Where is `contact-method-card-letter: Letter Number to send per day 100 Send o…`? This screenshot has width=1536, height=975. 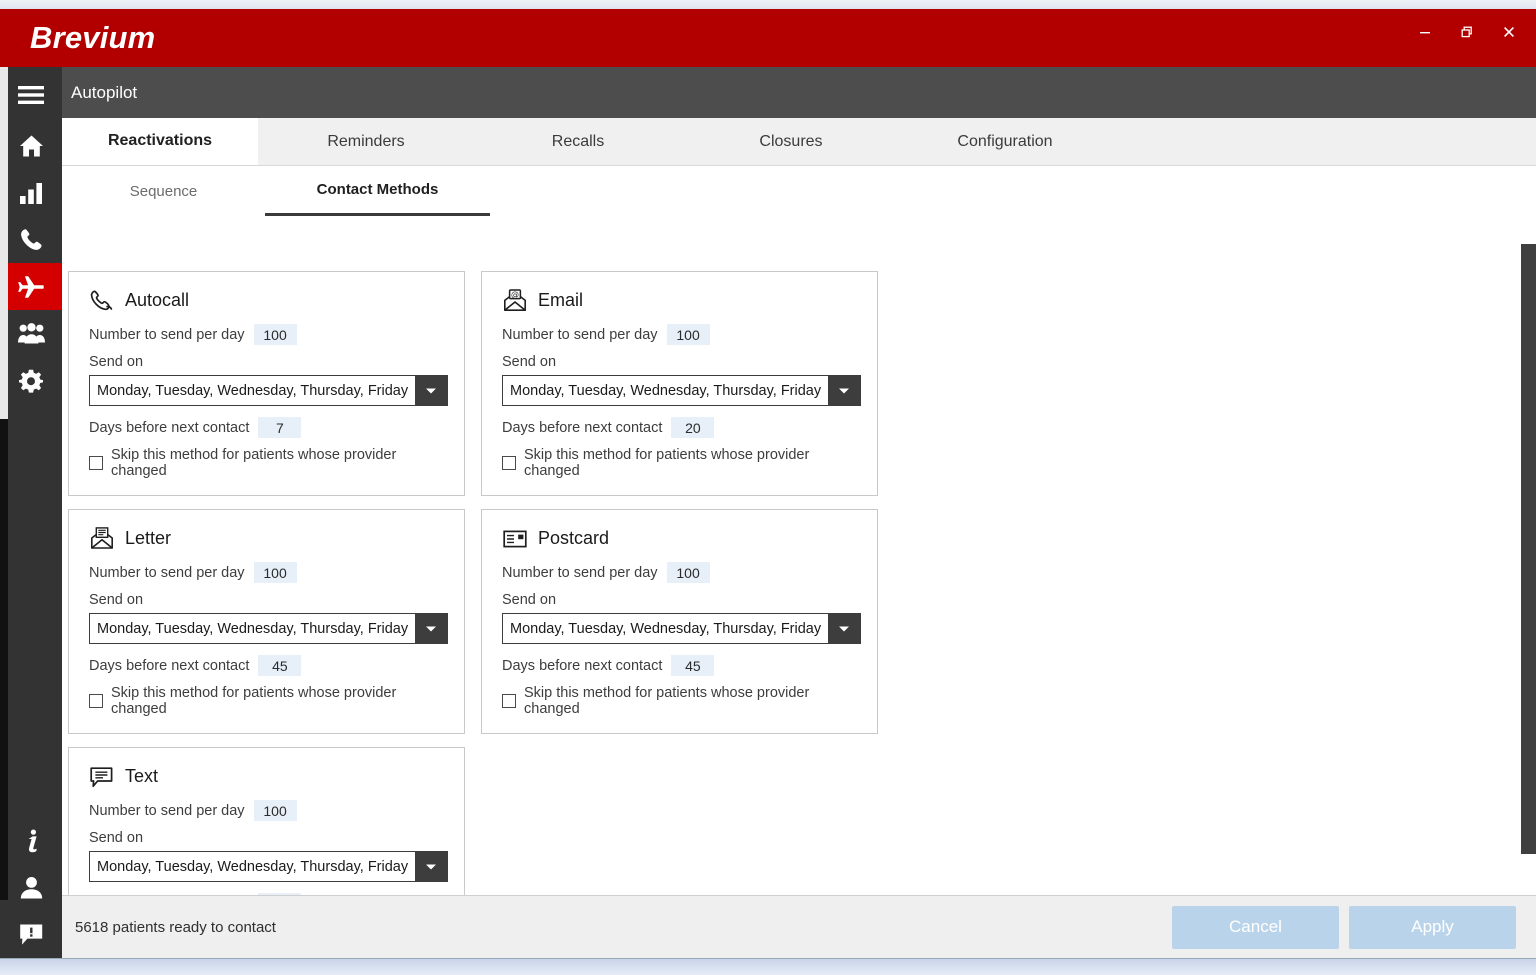 contact-method-card-letter: Letter Number to send per day 100 Send o… is located at coordinates (266, 621).